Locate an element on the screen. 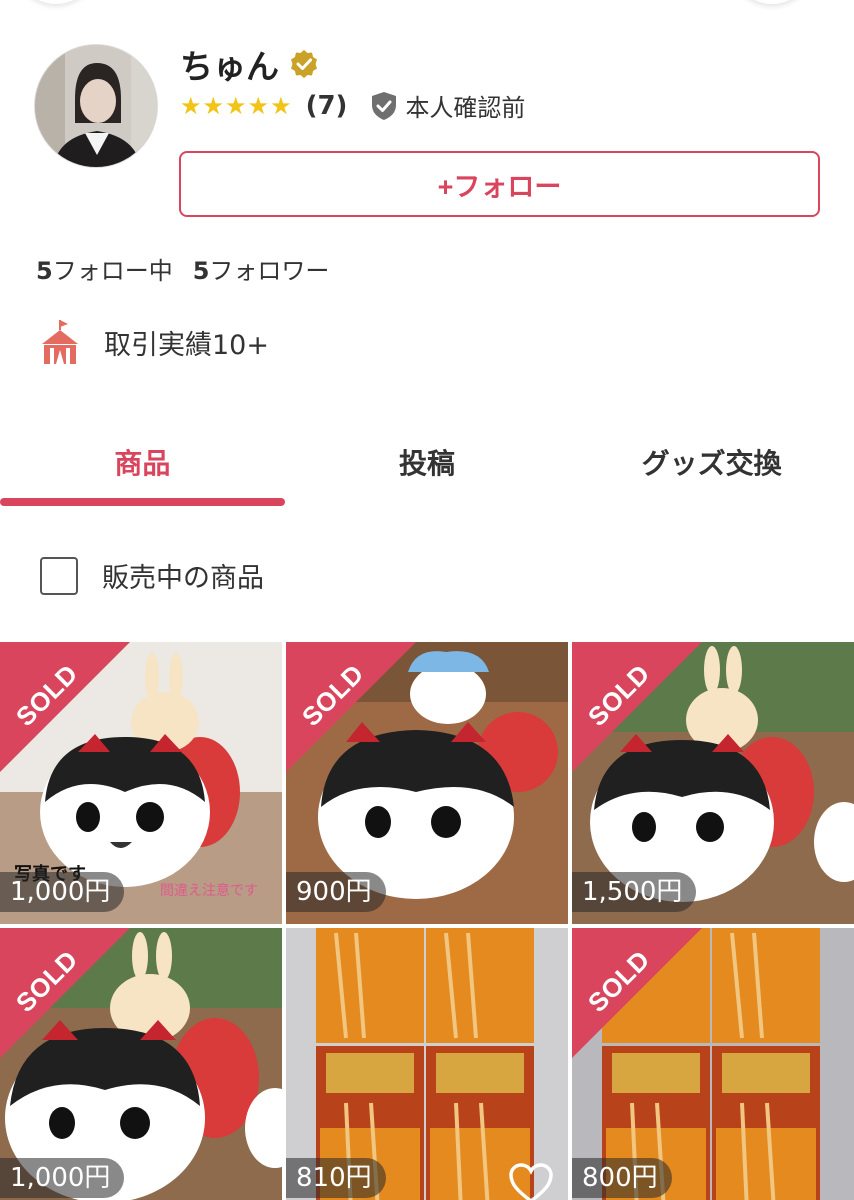  shield-check-icon is located at coordinates (384, 105).